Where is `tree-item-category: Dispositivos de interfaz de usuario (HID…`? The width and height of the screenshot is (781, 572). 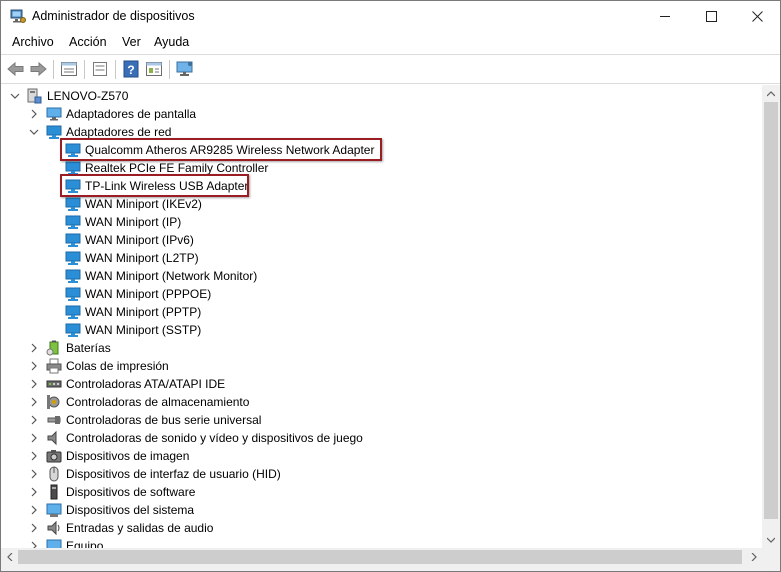 tree-item-category: Dispositivos de interfaz de usuario (HID… is located at coordinates (381, 474).